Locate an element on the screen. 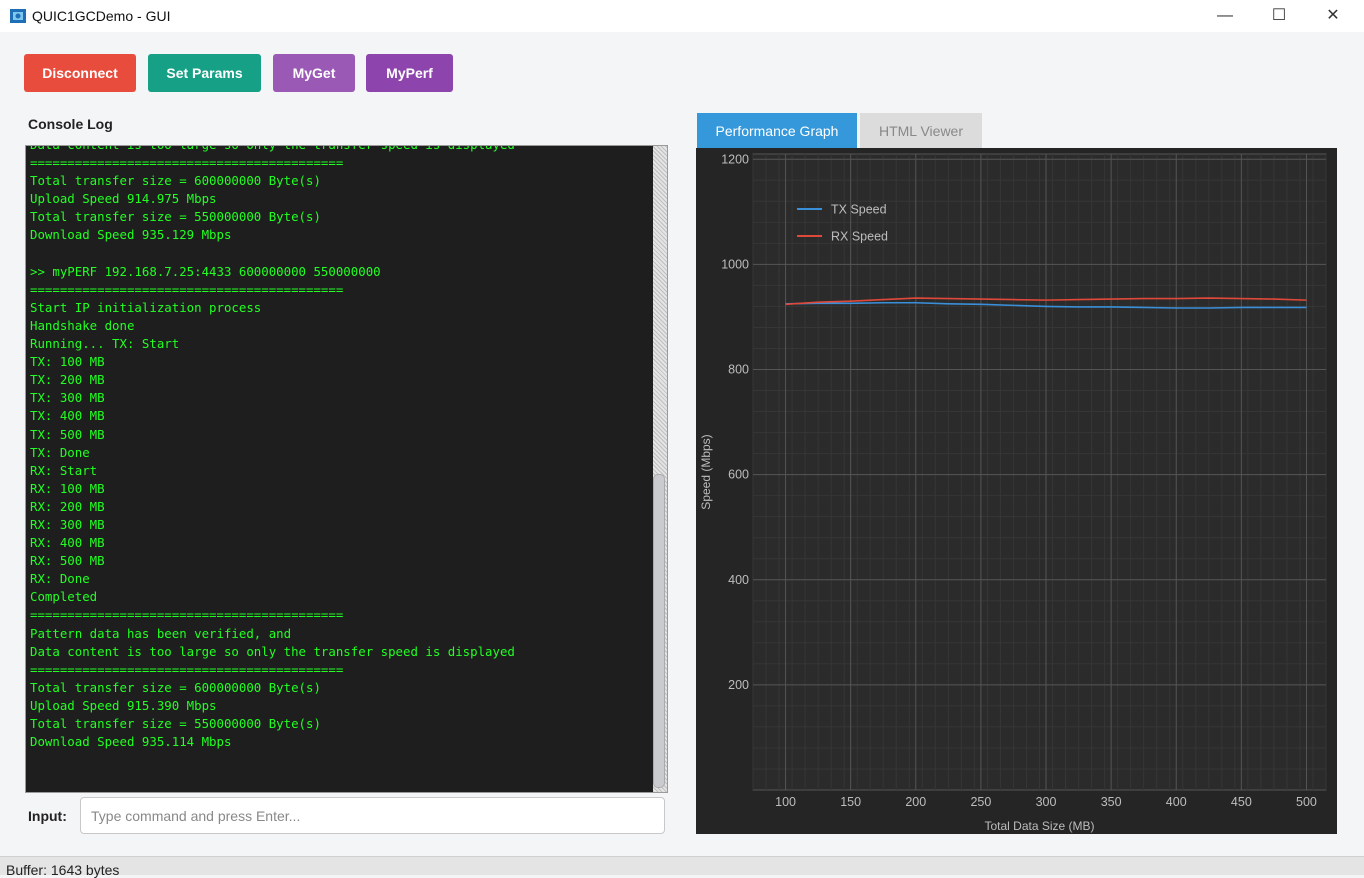  x-tick-label: 300 is located at coordinates (1046, 802).